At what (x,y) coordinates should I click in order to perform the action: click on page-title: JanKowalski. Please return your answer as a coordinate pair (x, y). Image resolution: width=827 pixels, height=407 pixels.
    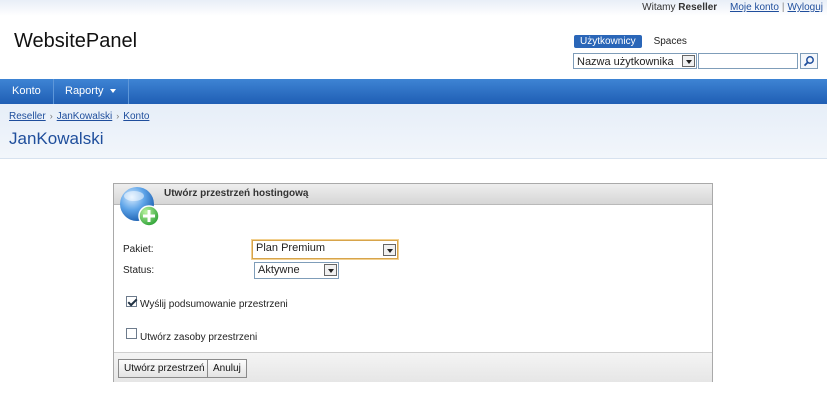
    Looking at the image, I should click on (56, 138).